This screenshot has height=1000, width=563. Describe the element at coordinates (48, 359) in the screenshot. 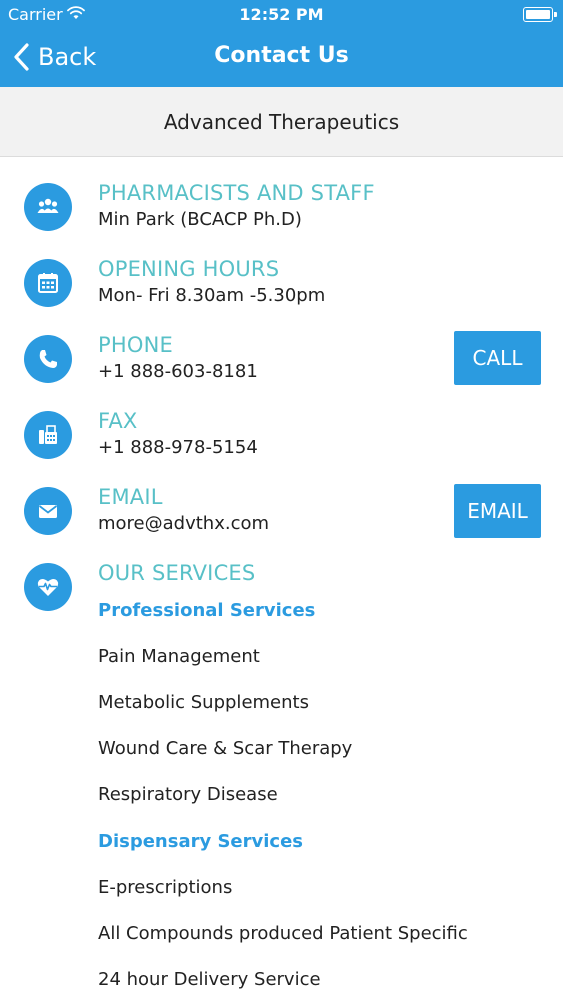

I see `phone-icon` at that location.